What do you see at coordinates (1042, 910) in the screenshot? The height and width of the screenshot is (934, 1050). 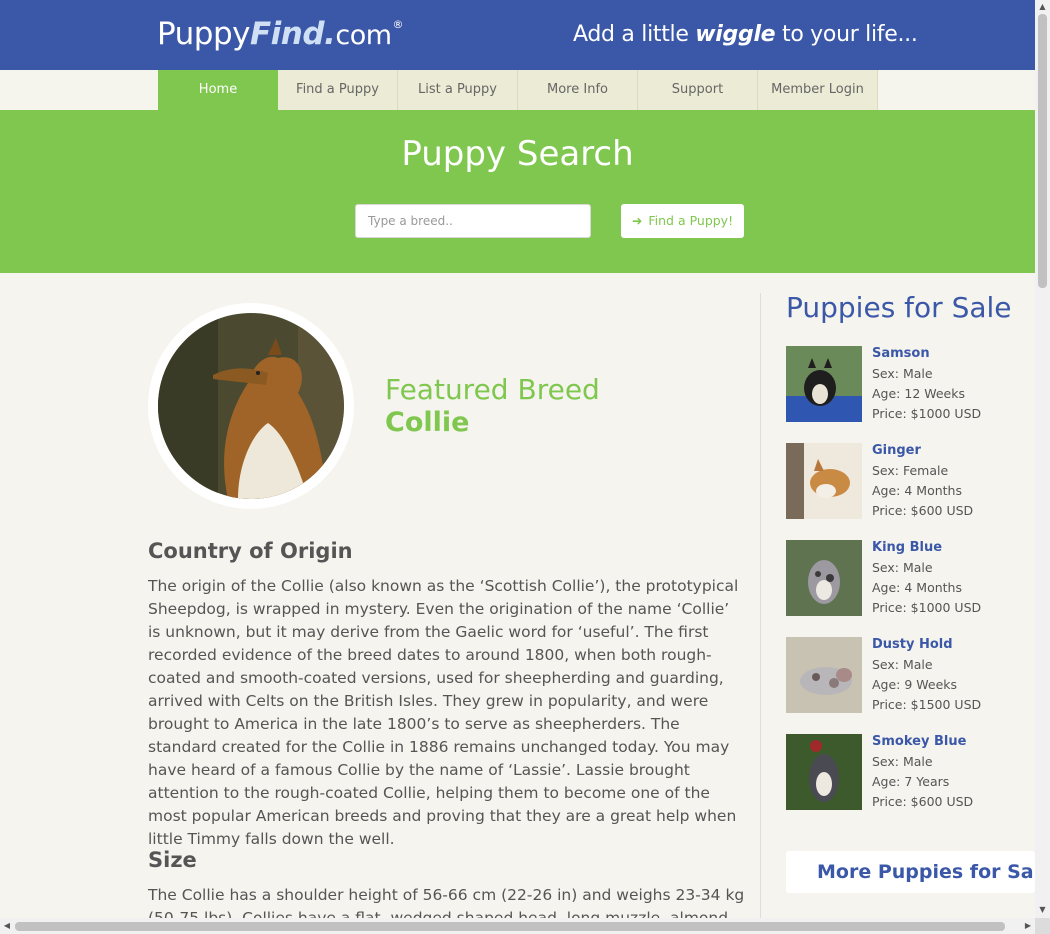 I see `scroll-down-icon: ▼` at bounding box center [1042, 910].